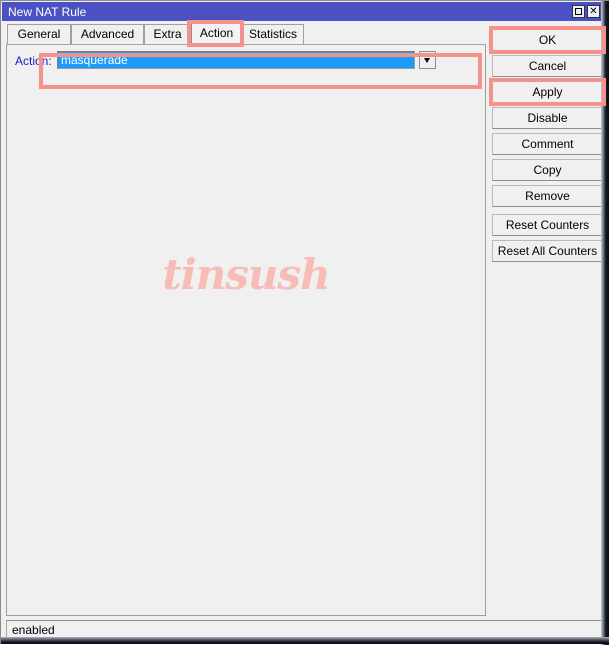  What do you see at coordinates (216, 33) in the screenshot?
I see `tab-action: Action` at bounding box center [216, 33].